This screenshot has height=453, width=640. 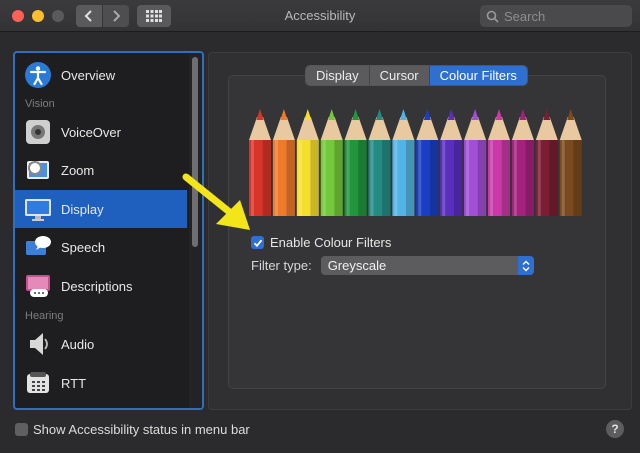 I want to click on sidebar-item-display: Display, so click(x=101, y=209).